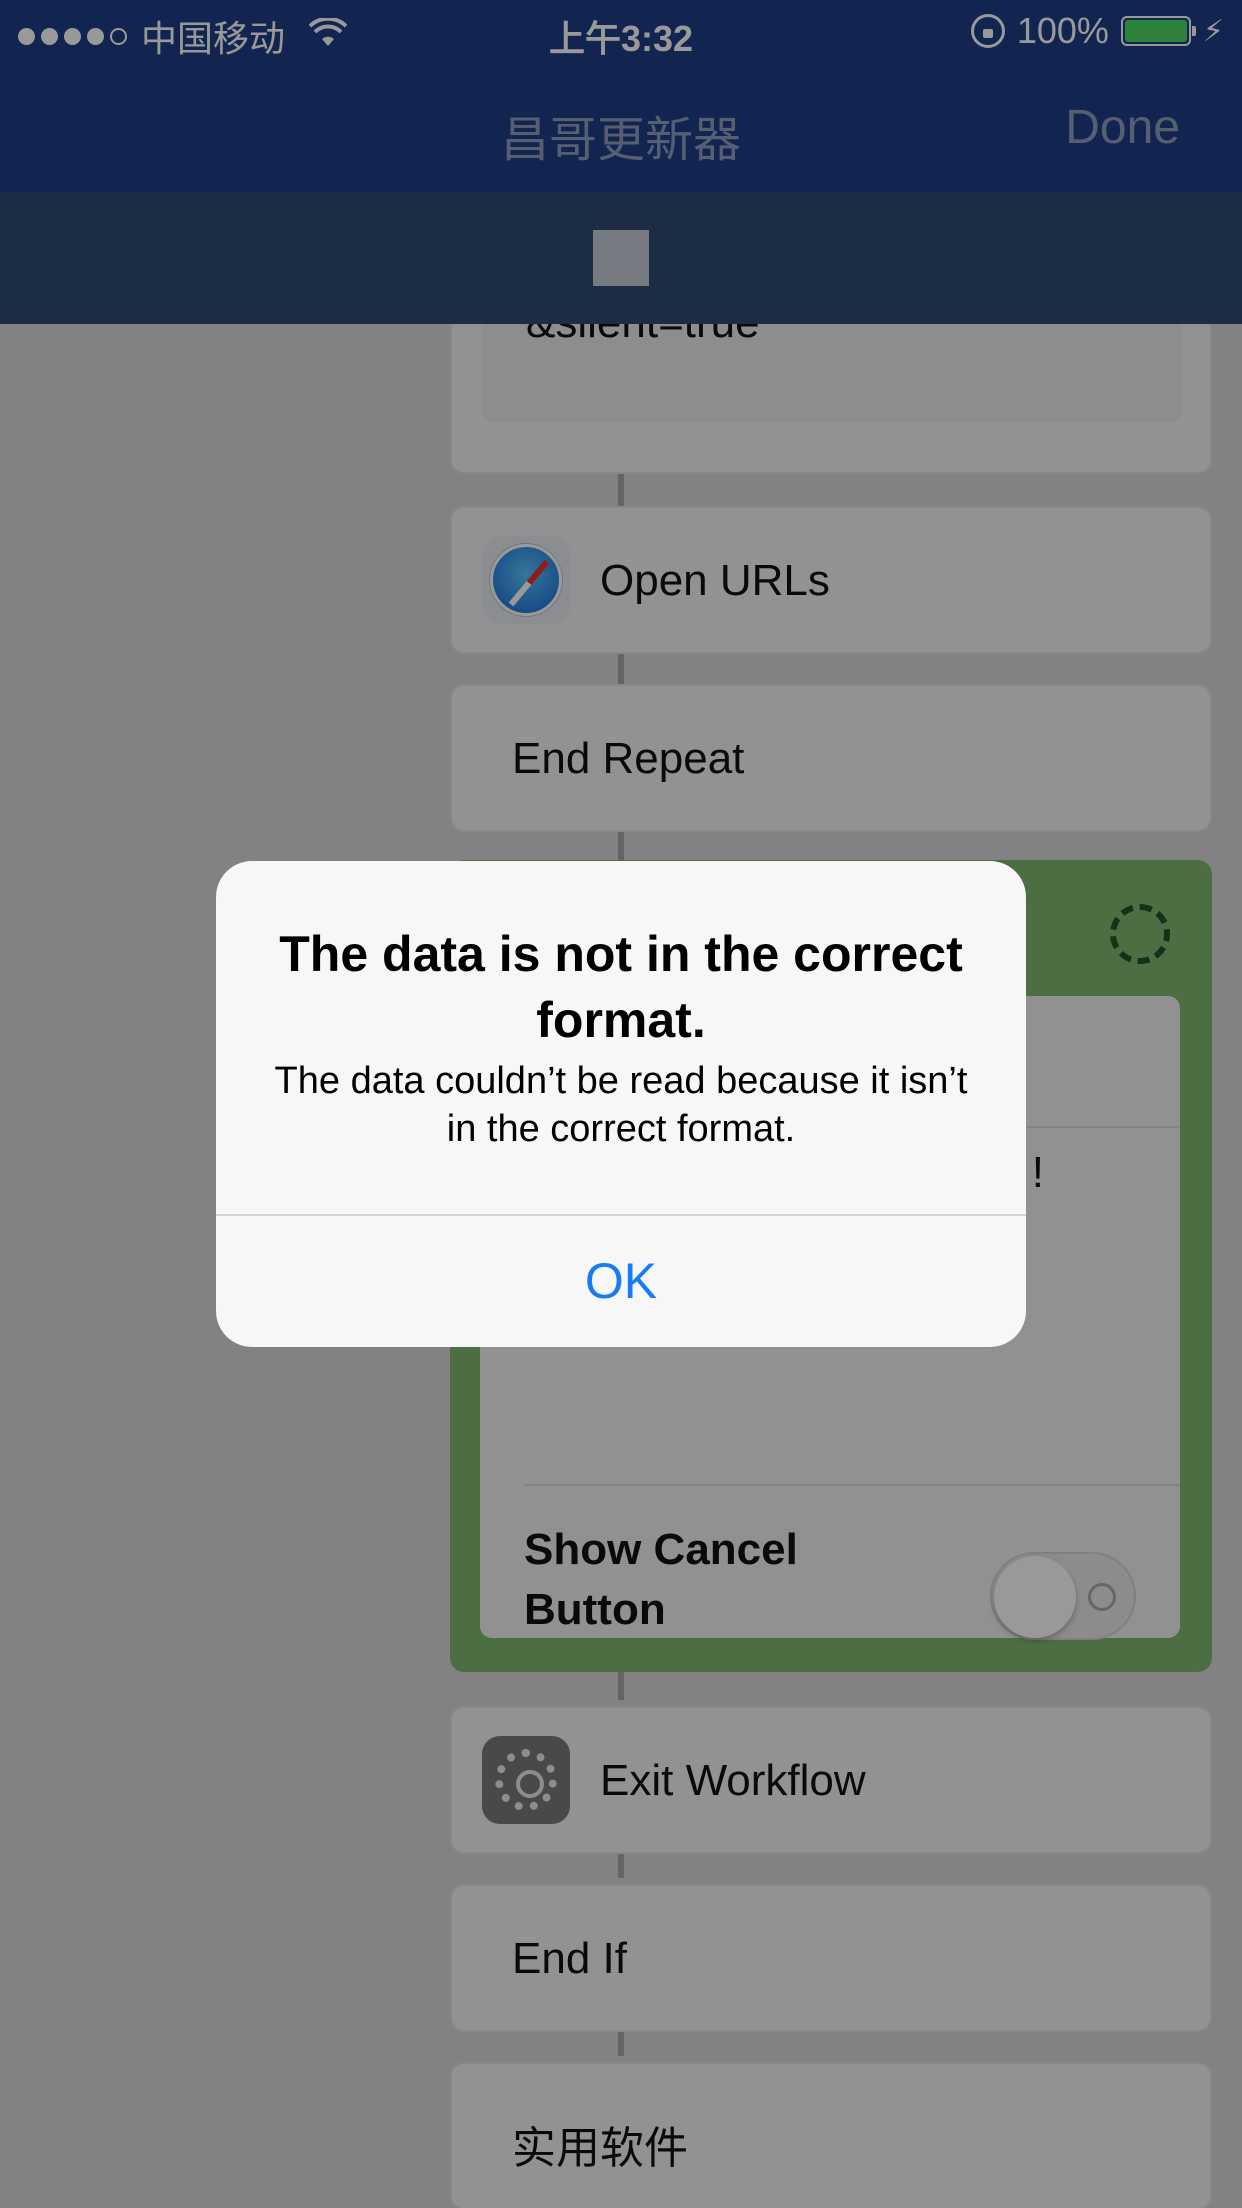 The image size is (1242, 2208). Describe the element at coordinates (621, 1281) in the screenshot. I see `ok-button: OK` at that location.